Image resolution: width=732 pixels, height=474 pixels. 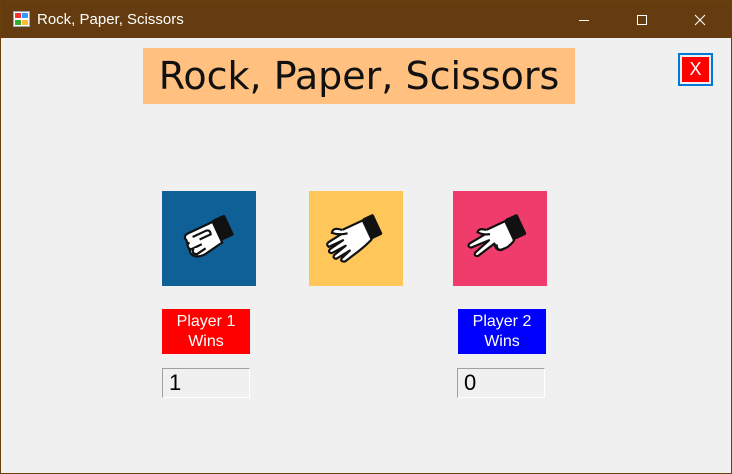 I want to click on rock-hand-icon, so click(x=208, y=236).